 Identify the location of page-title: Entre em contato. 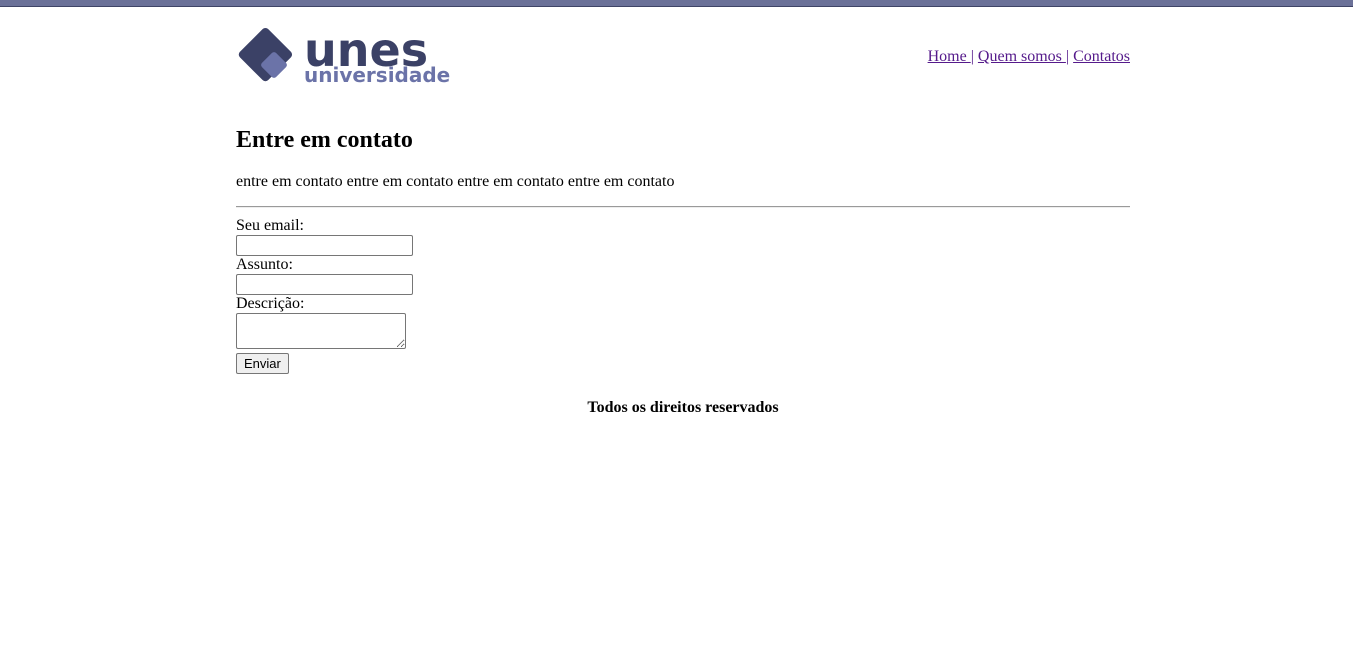
(324, 140).